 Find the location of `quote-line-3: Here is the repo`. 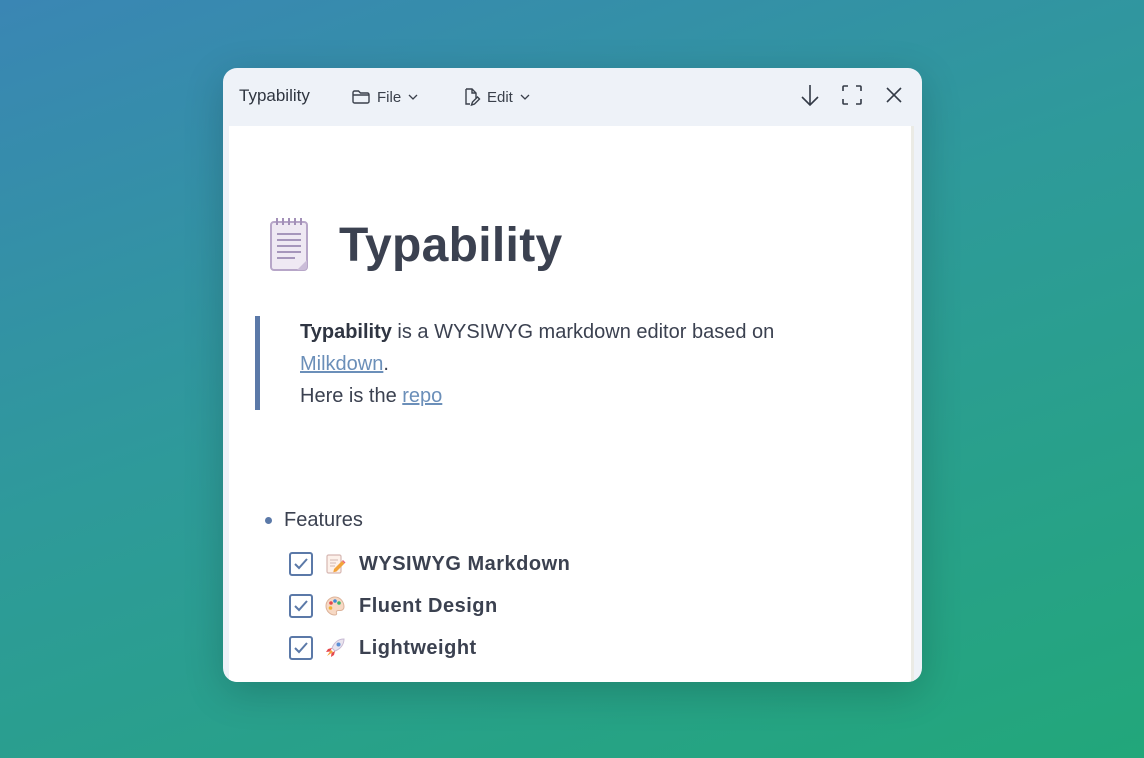

quote-line-3: Here is the repo is located at coordinates (587, 396).